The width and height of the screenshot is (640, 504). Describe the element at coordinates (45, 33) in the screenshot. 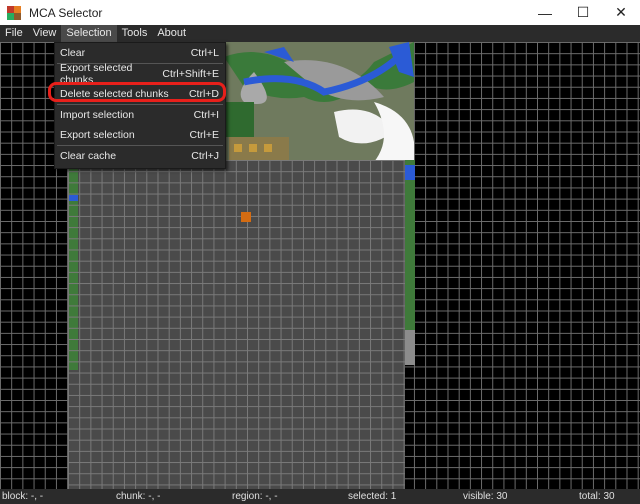

I see `menu-view: View` at that location.